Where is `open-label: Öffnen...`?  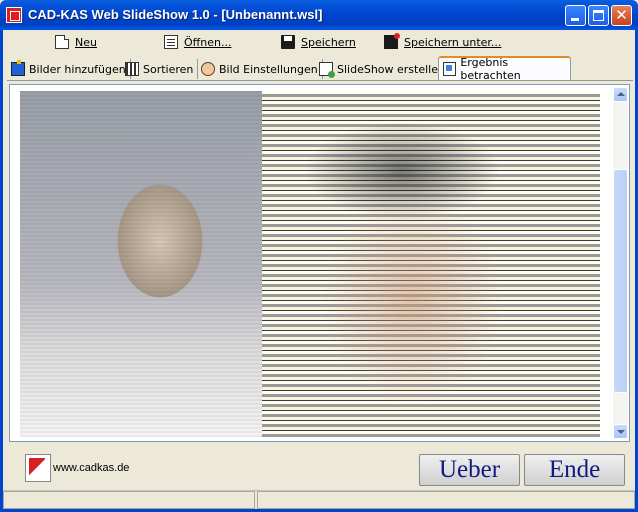
open-label: Öffnen... is located at coordinates (208, 42).